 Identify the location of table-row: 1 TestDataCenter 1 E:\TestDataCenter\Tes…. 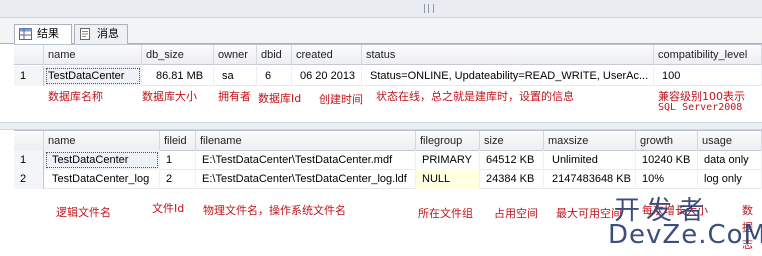
(388, 160).